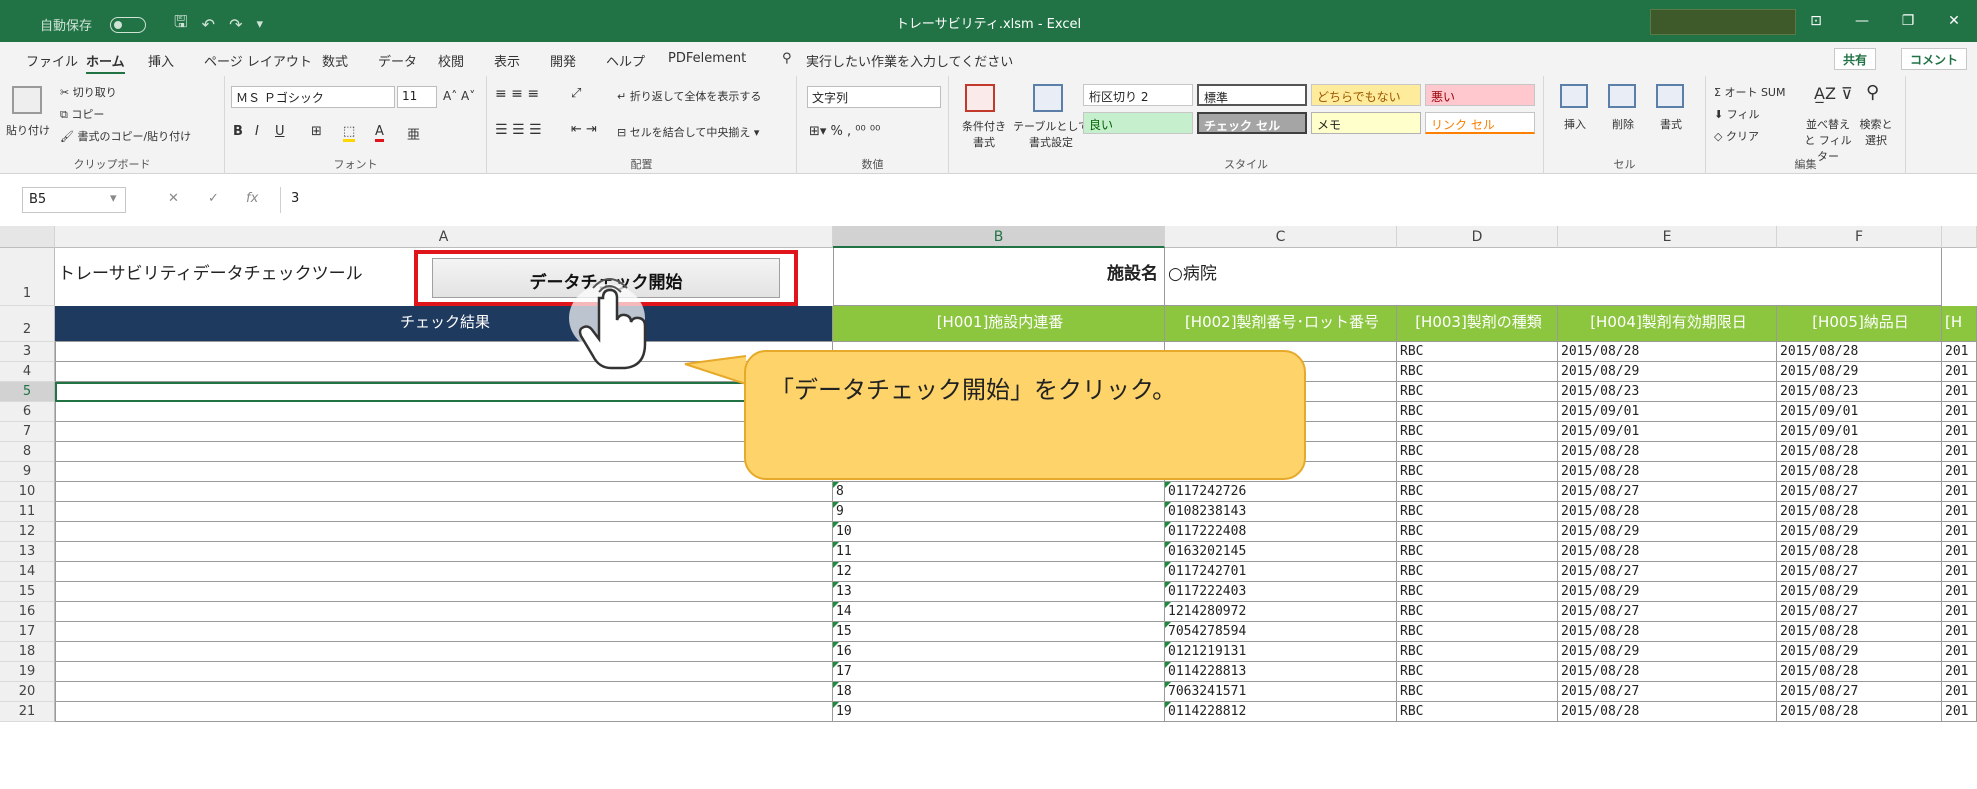 The height and width of the screenshot is (789, 1977). What do you see at coordinates (27, 392) in the screenshot?
I see `row-header: 5` at bounding box center [27, 392].